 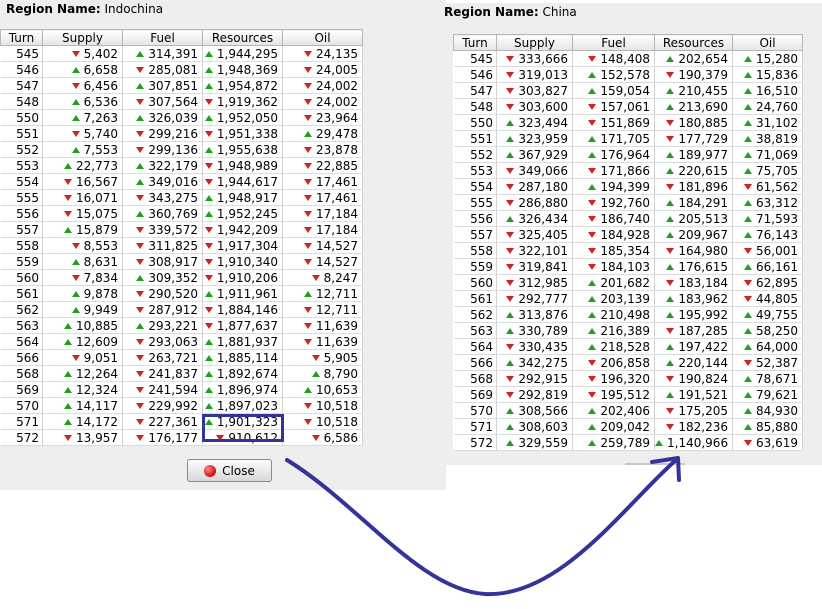 What do you see at coordinates (181, 341) in the screenshot?
I see `table-row: 564 12,609 293,063 1,881,937 11,639` at bounding box center [181, 341].